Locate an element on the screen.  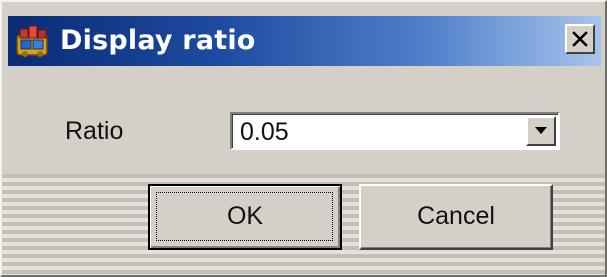
ratio-dropdown-button is located at coordinates (541, 131).